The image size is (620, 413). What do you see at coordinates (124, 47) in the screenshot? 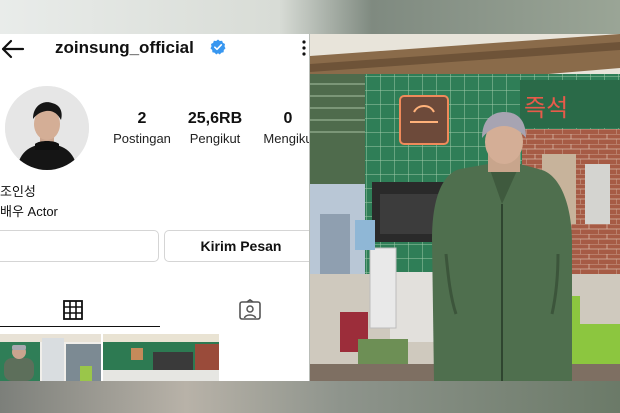
I see `username: zoinsung_official` at bounding box center [124, 47].